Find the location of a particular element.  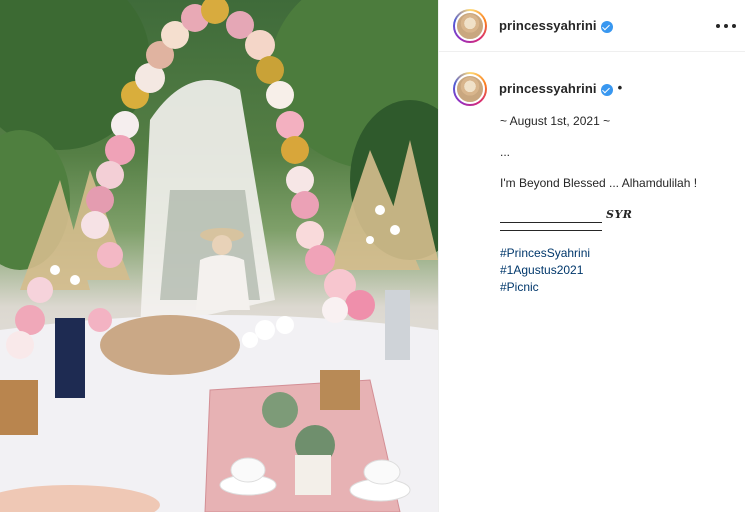

caption-avatar is located at coordinates (470, 89).